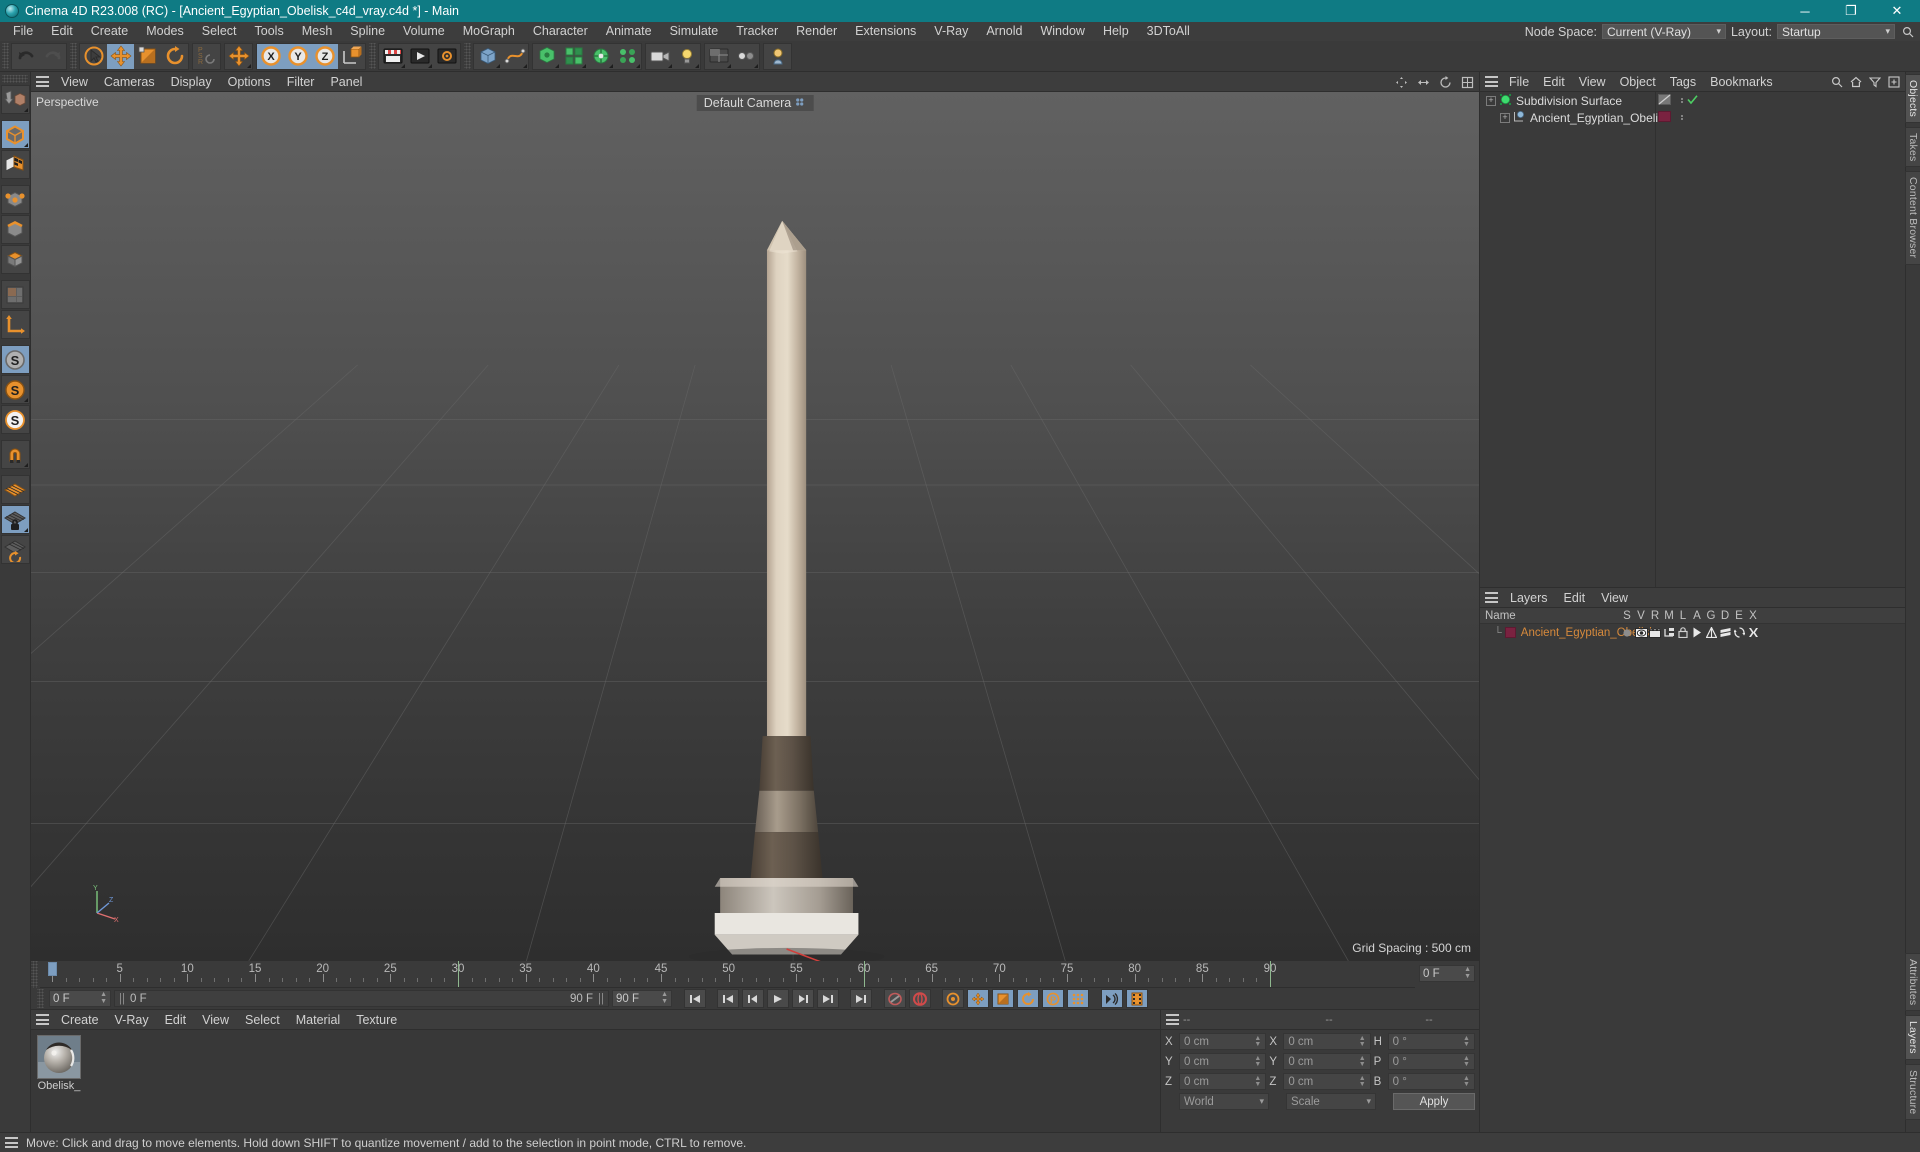 This screenshot has height=1152, width=1920. I want to click on menu-item-simulate: Simulate, so click(694, 31).